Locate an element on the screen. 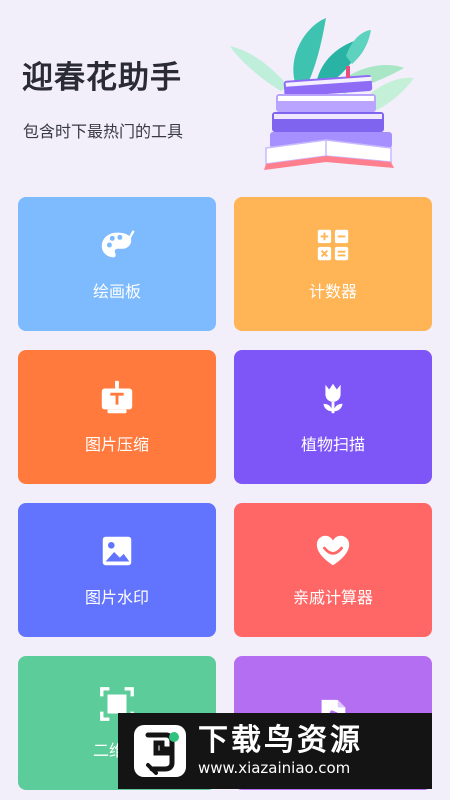 The width and height of the screenshot is (450, 800). tool-tile-plant-scan: 植物扫描 is located at coordinates (333, 417).